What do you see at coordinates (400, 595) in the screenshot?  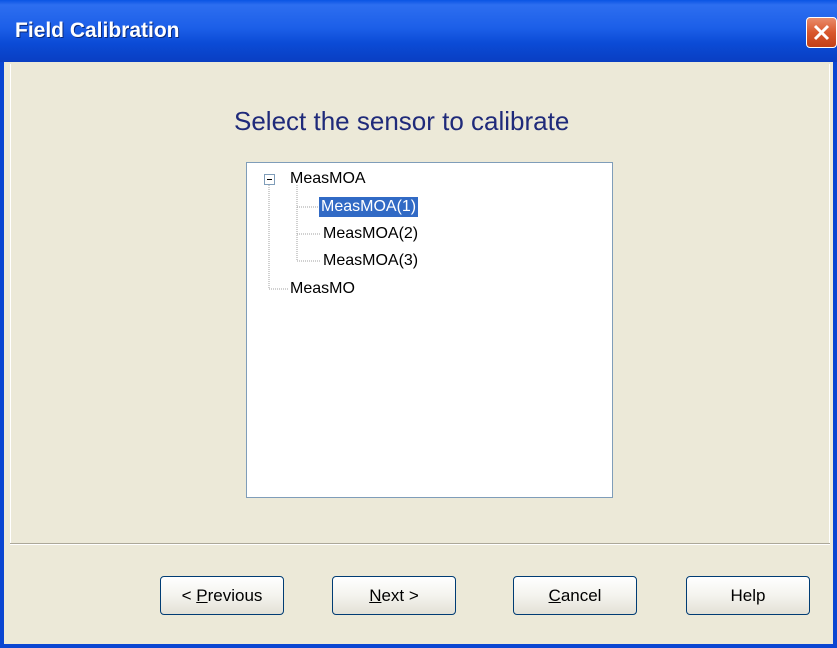 I see `next-button-label: ext >` at bounding box center [400, 595].